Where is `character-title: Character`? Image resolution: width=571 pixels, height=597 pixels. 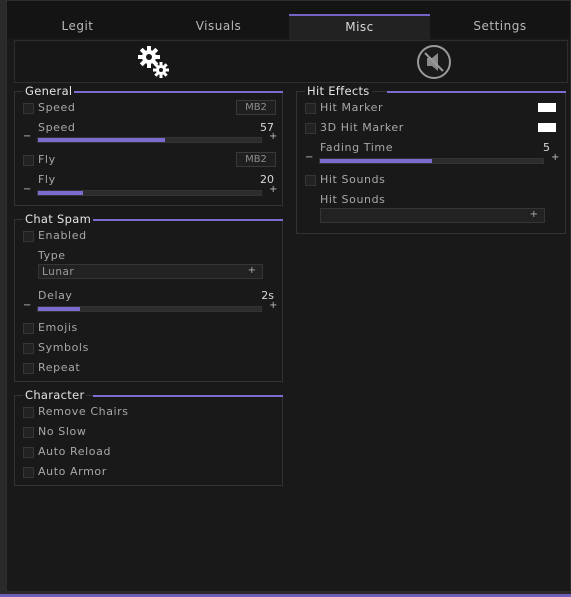
character-title: Character is located at coordinates (55, 395).